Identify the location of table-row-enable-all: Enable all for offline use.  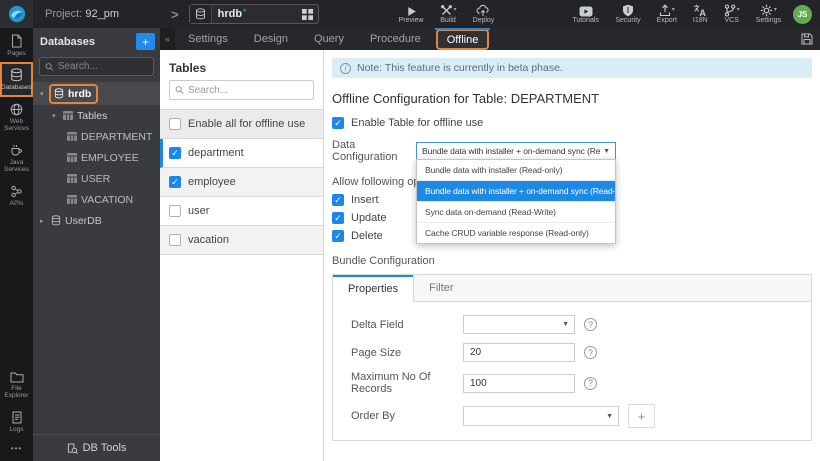
(241, 124).